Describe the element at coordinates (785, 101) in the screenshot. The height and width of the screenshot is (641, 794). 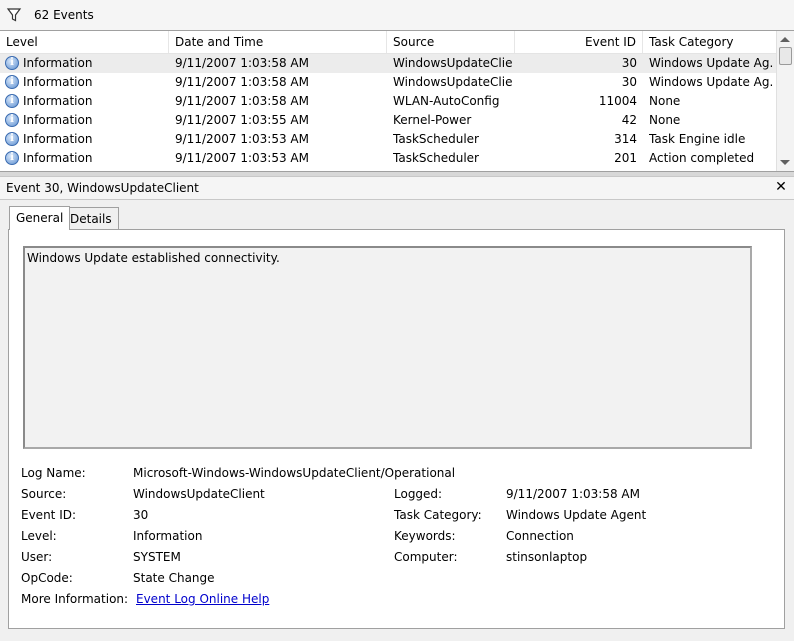
I see `event-list-scrollbar` at that location.